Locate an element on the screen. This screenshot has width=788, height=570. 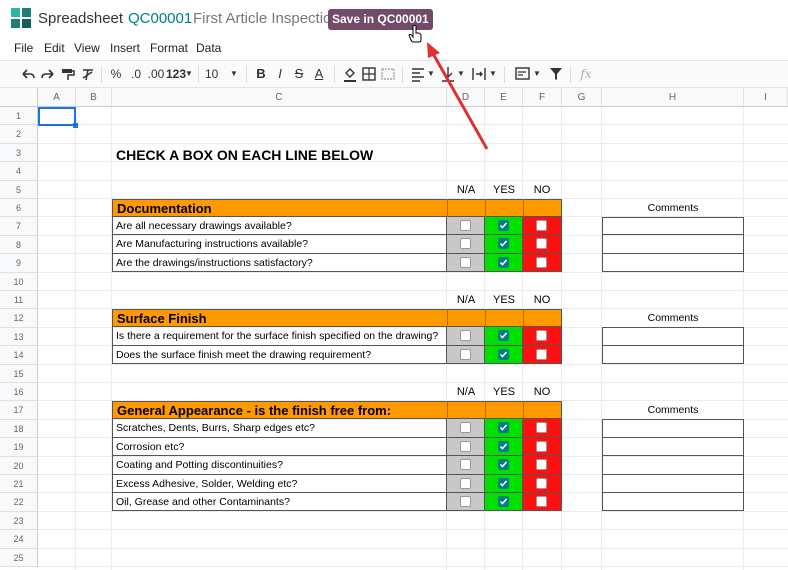
hand-cursor-icon is located at coordinates (415, 34).